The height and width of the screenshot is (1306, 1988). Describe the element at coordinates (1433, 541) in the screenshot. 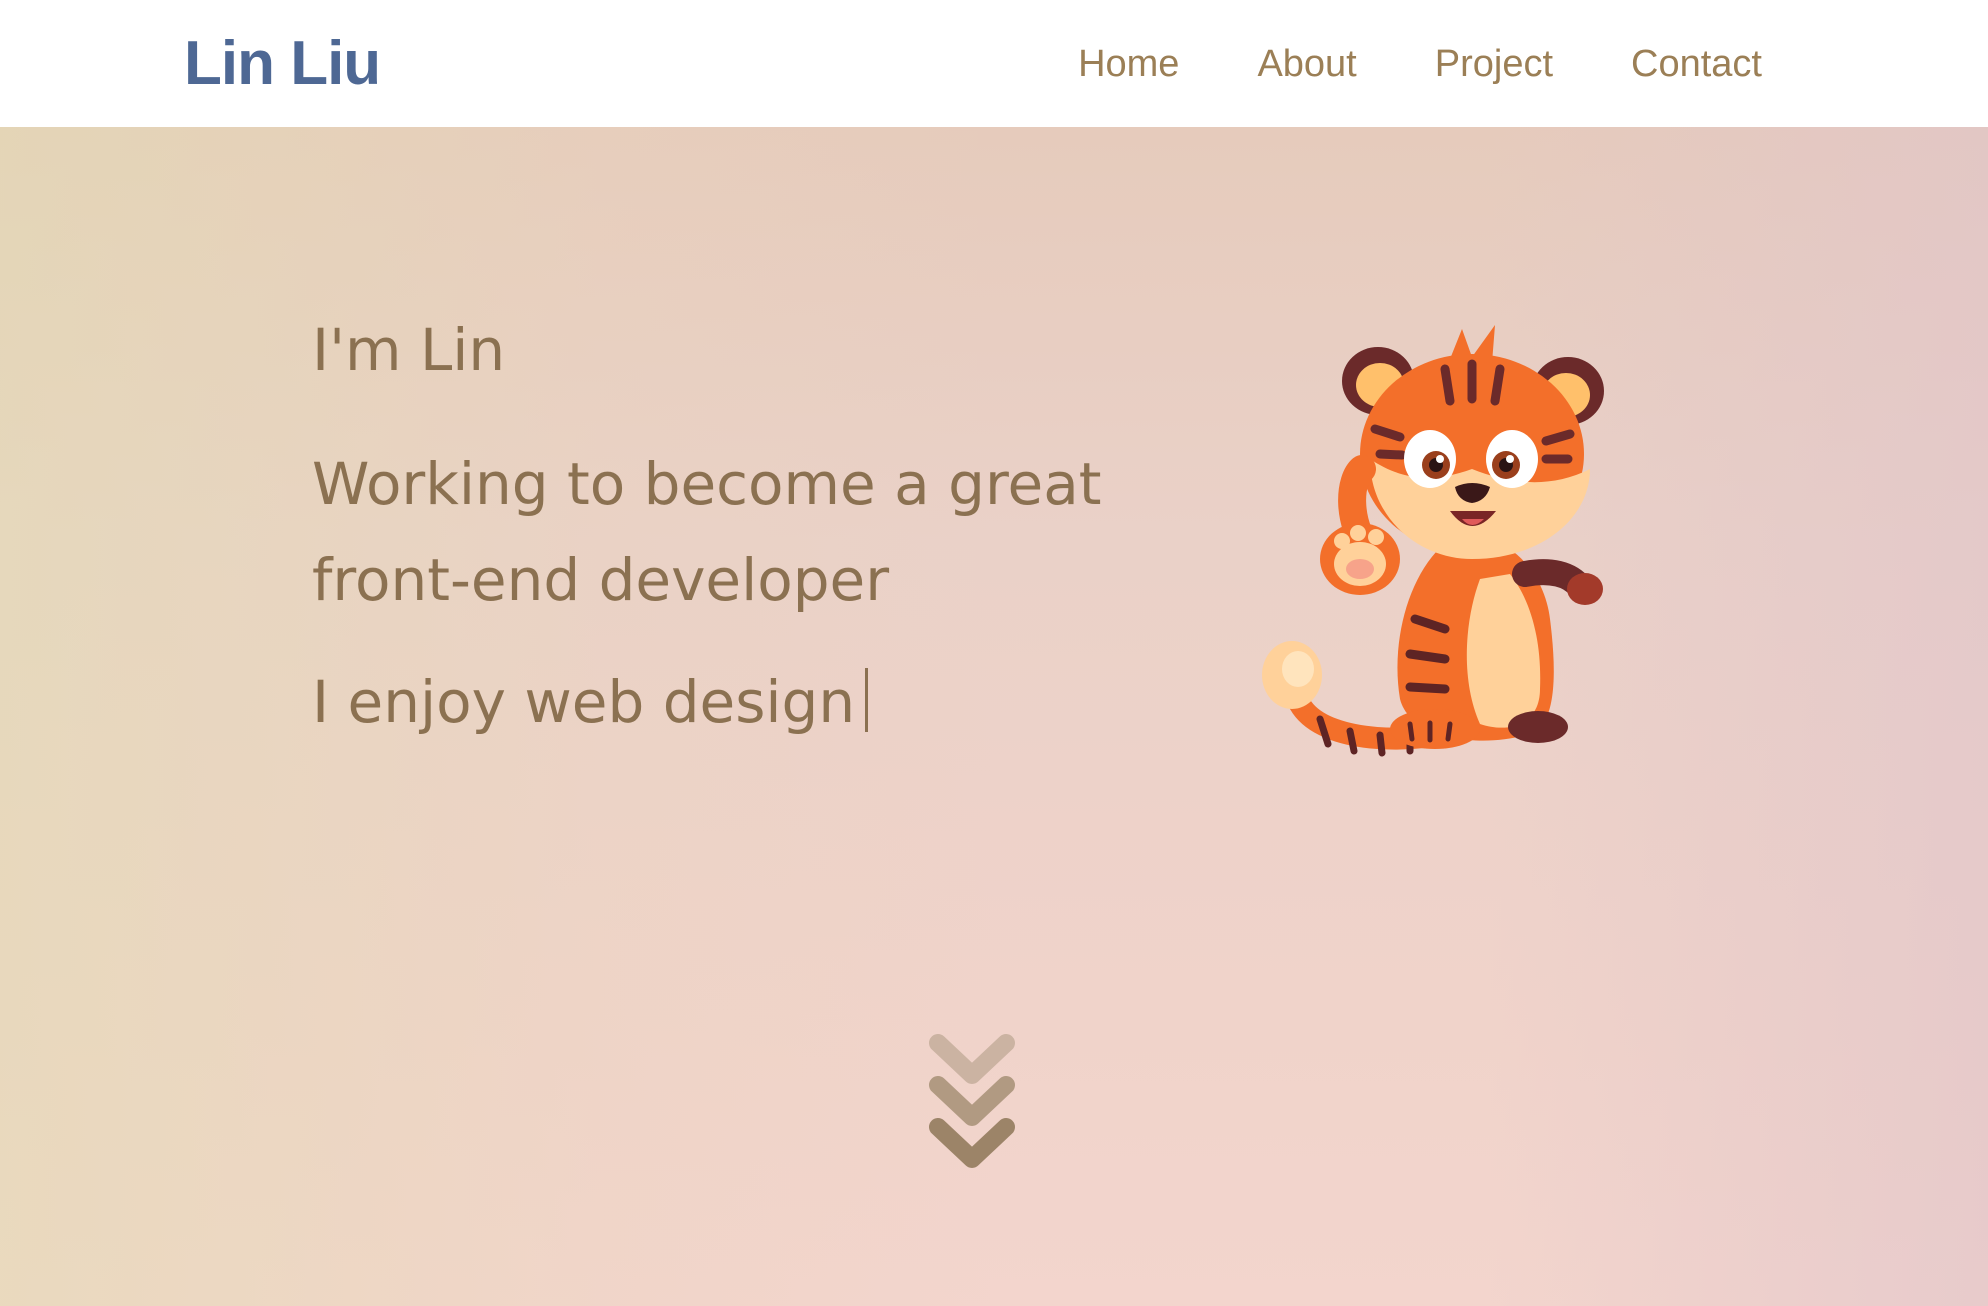

I see `tiger-illustration` at that location.